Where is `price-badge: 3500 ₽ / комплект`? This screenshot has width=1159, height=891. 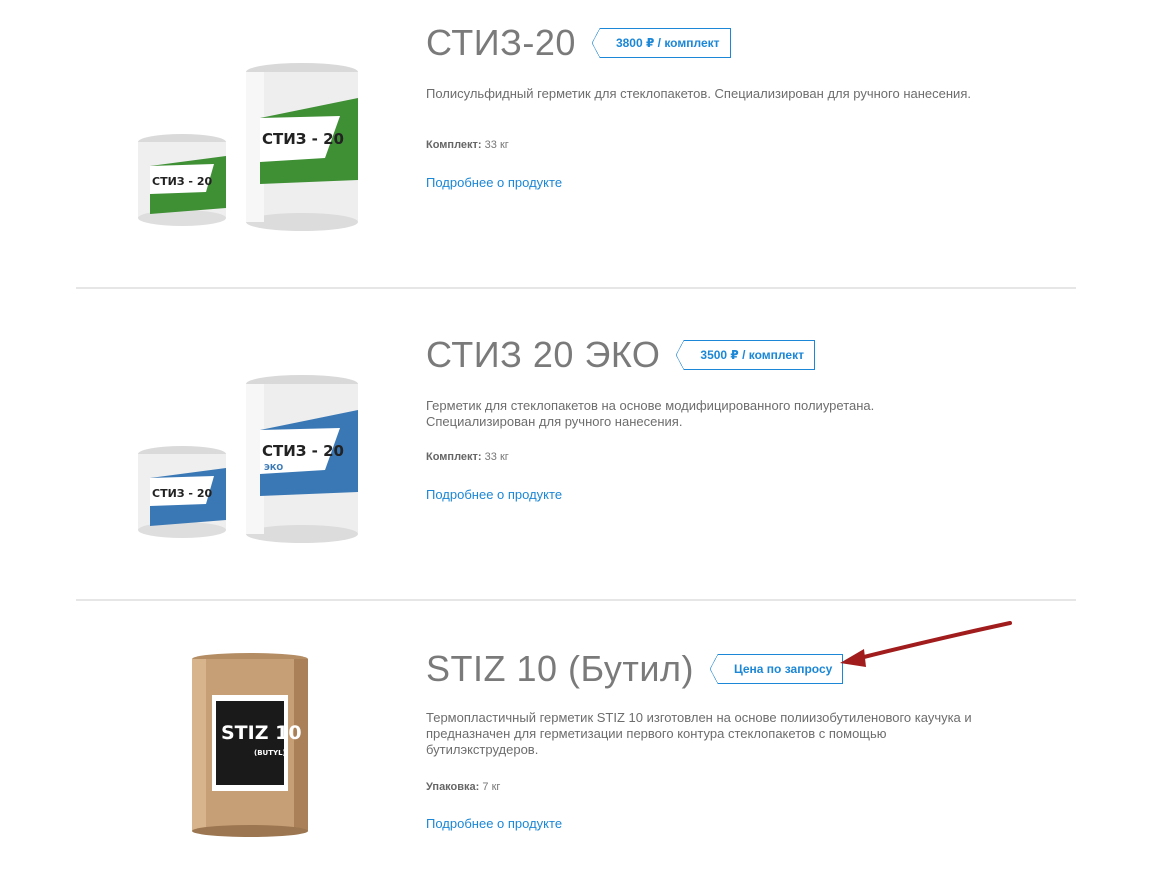 price-badge: 3500 ₽ / комплект is located at coordinates (745, 355).